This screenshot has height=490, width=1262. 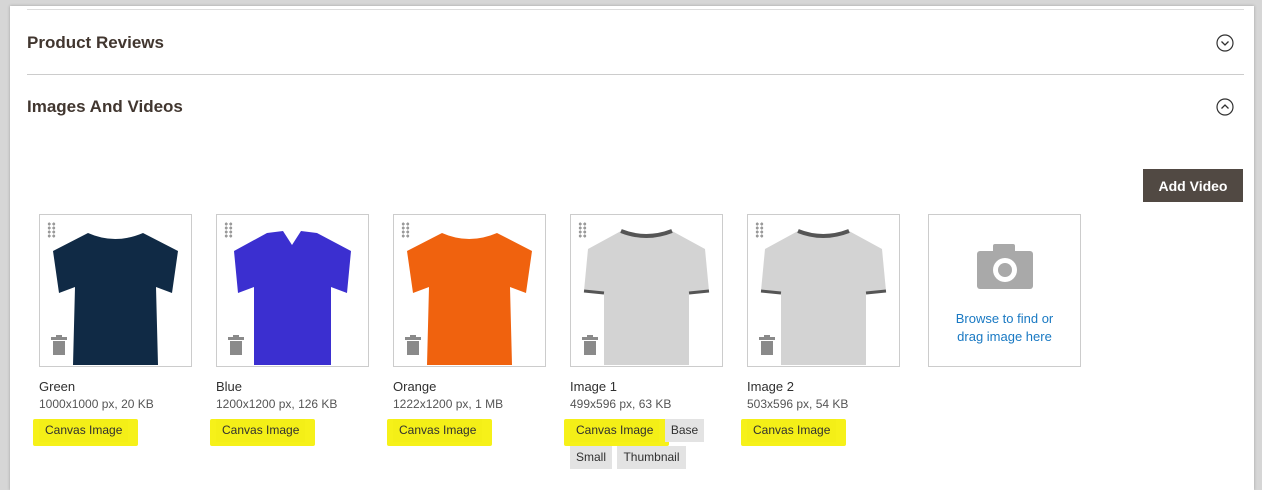 I want to click on section-product-reviews: Product Reviews, so click(x=635, y=43).